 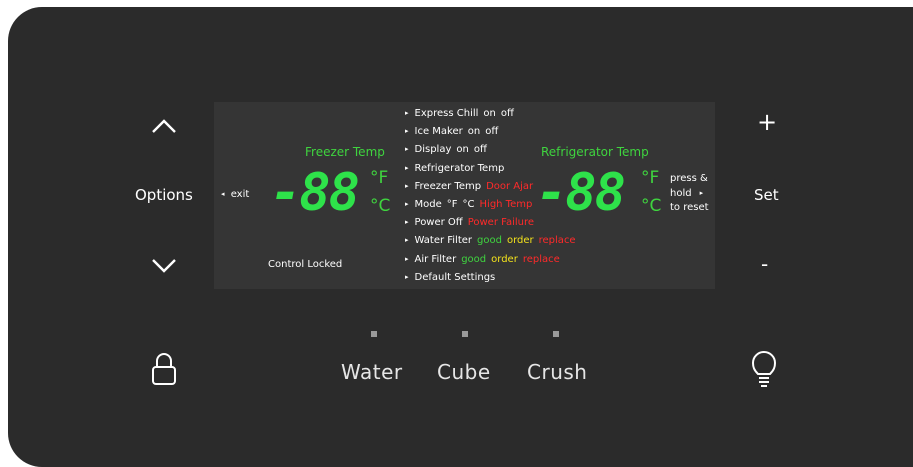 I want to click on water-indicator, so click(x=374, y=334).